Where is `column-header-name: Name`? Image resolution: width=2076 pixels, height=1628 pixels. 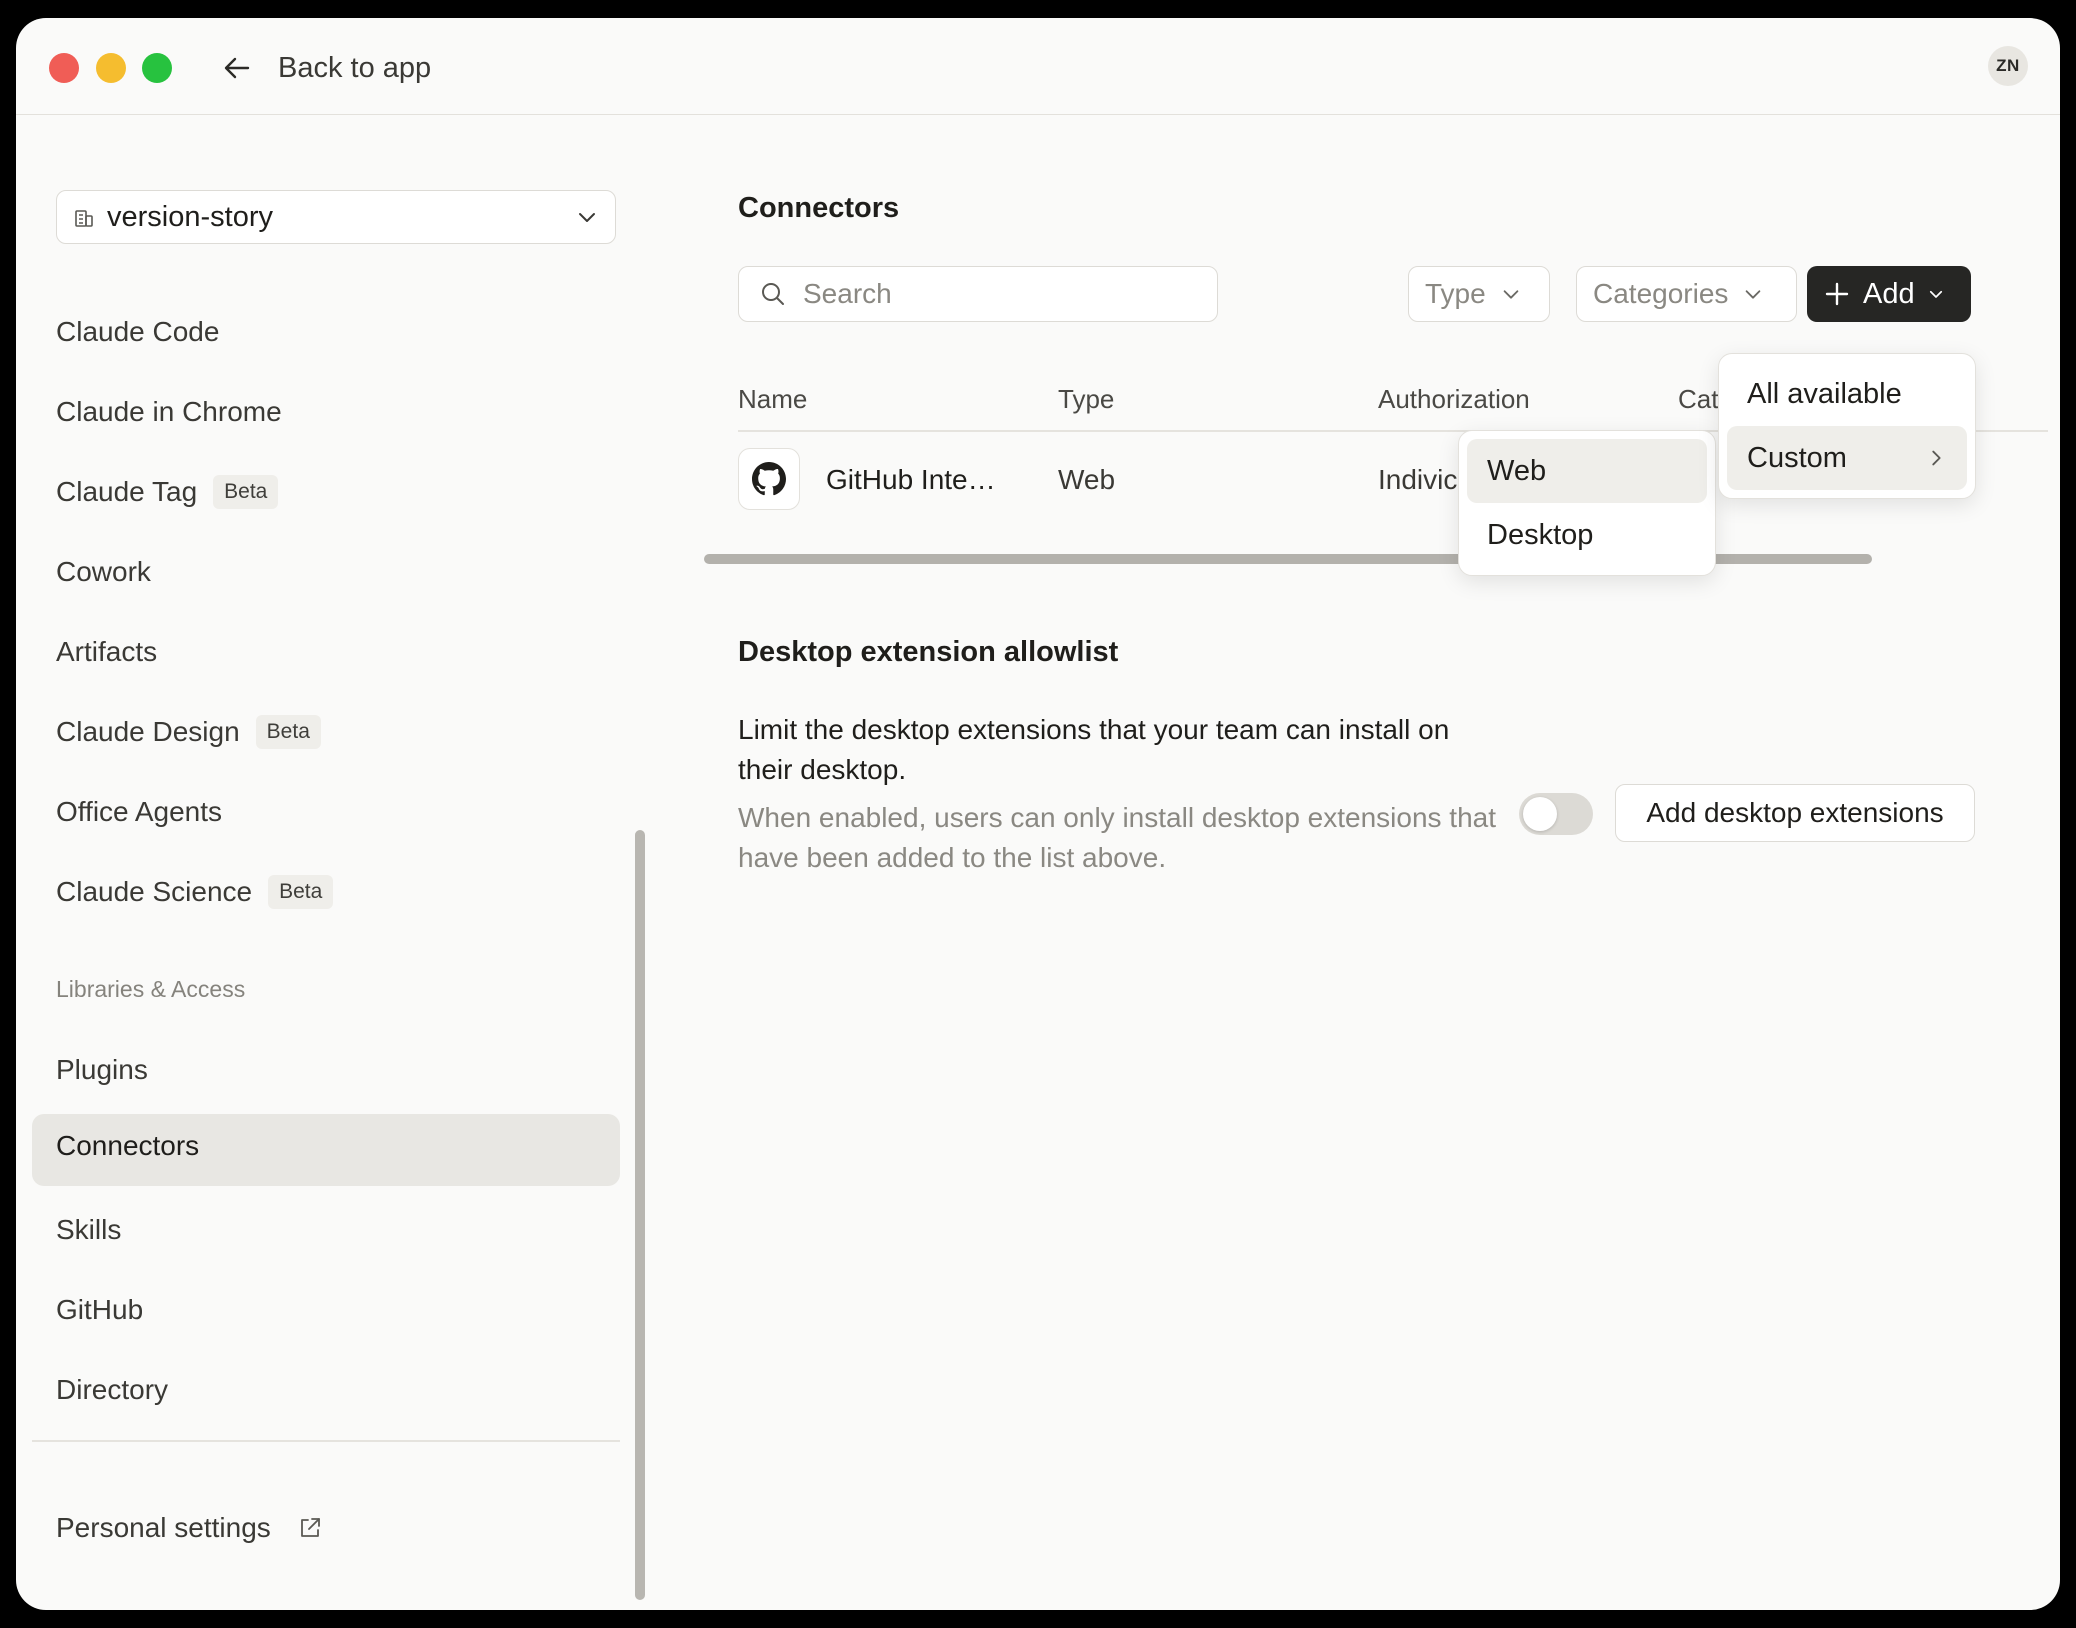
column-header-name: Name is located at coordinates (772, 399).